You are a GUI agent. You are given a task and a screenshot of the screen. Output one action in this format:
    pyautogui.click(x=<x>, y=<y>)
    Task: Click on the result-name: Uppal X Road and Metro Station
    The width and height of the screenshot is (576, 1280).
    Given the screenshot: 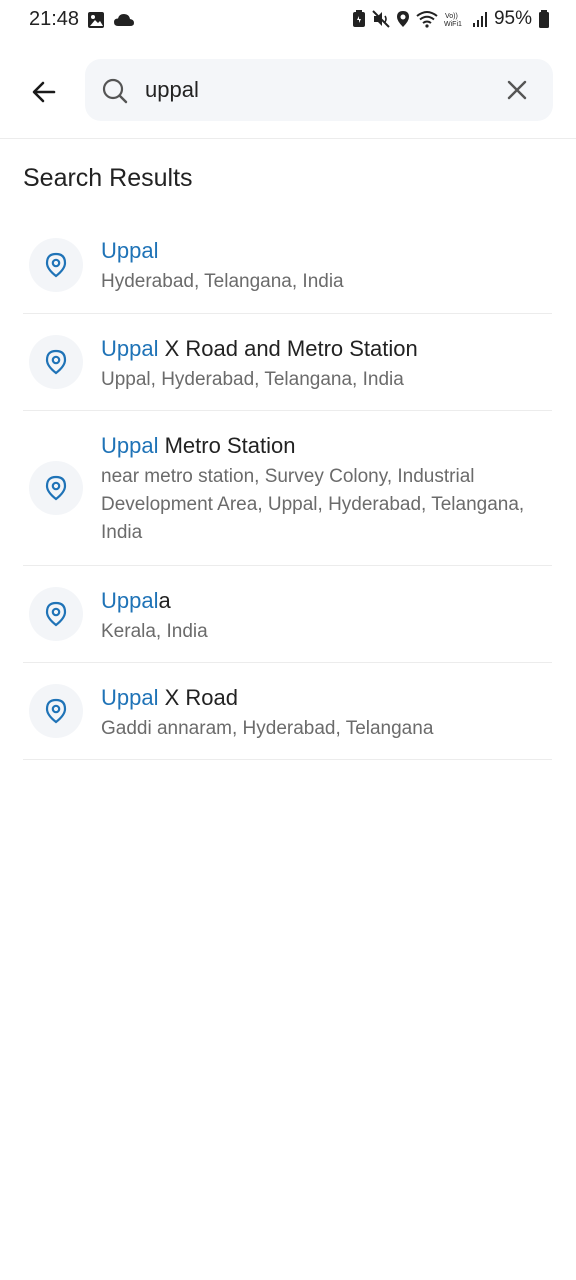 What is the action you would take?
    pyautogui.click(x=326, y=349)
    